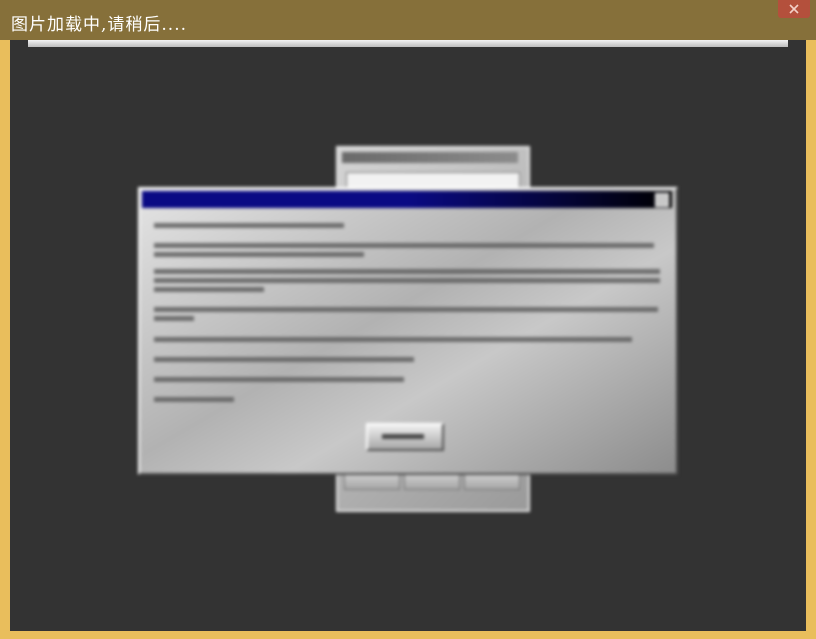  What do you see at coordinates (430, 157) in the screenshot?
I see `background-dialog-titlebar` at bounding box center [430, 157].